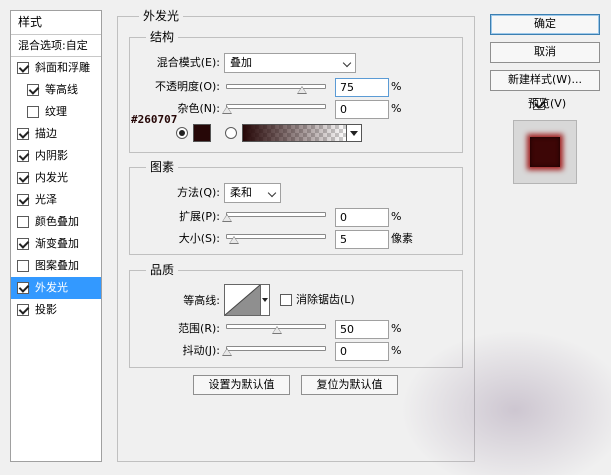 The height and width of the screenshot is (475, 611). I want to click on style-item-label: 纹理, so click(56, 111).